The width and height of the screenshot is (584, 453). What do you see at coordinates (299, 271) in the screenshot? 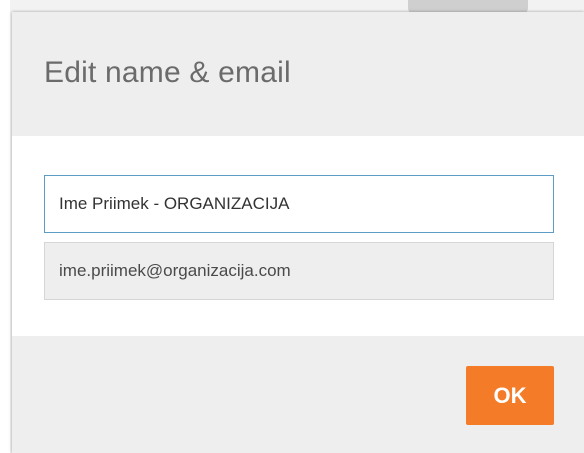
I see `email-field` at bounding box center [299, 271].